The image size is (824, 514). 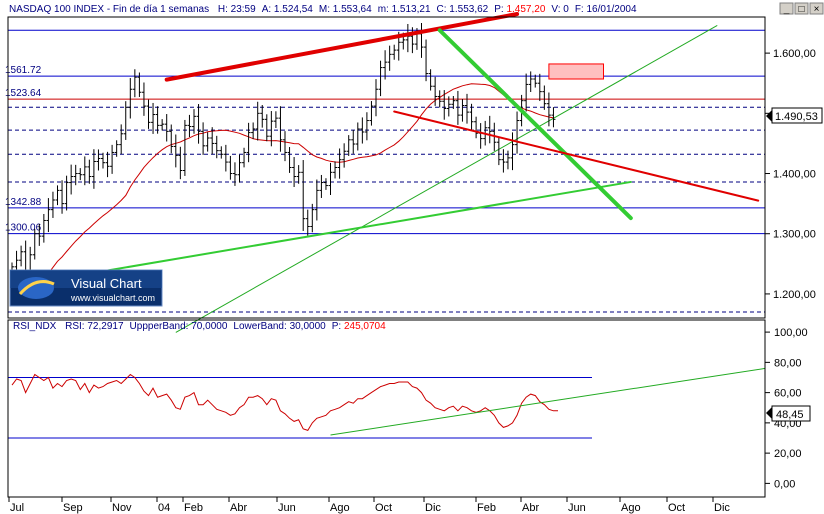 What do you see at coordinates (268, 9) in the screenshot?
I see `price-header-field-label-1: A:` at bounding box center [268, 9].